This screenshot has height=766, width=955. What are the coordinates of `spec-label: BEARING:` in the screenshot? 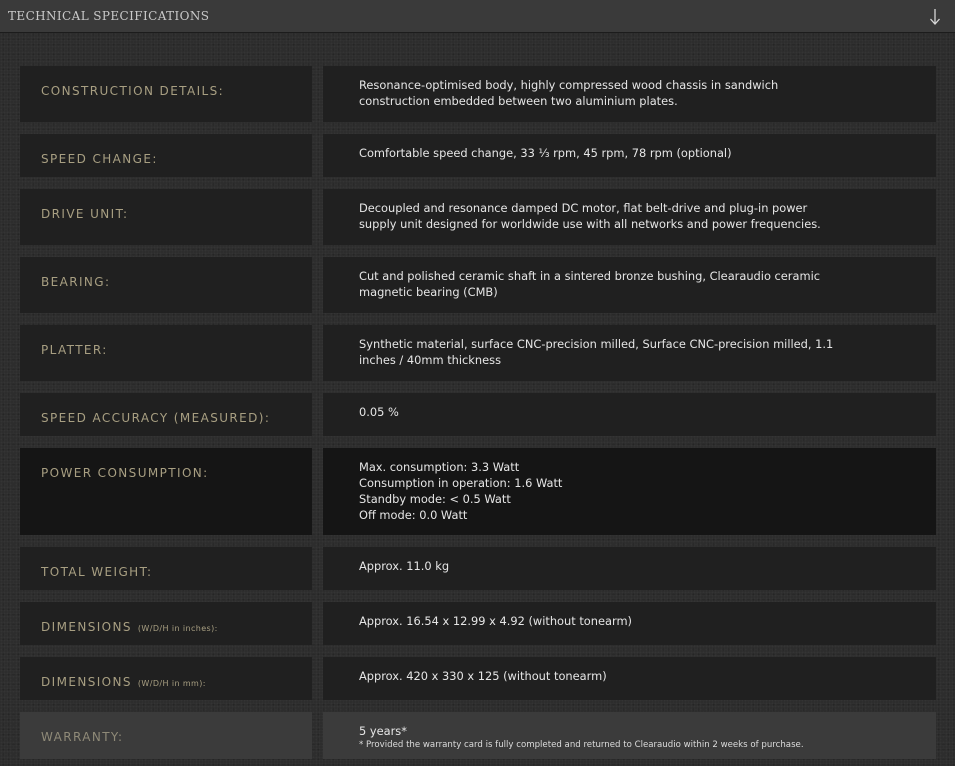 It's located at (76, 282).